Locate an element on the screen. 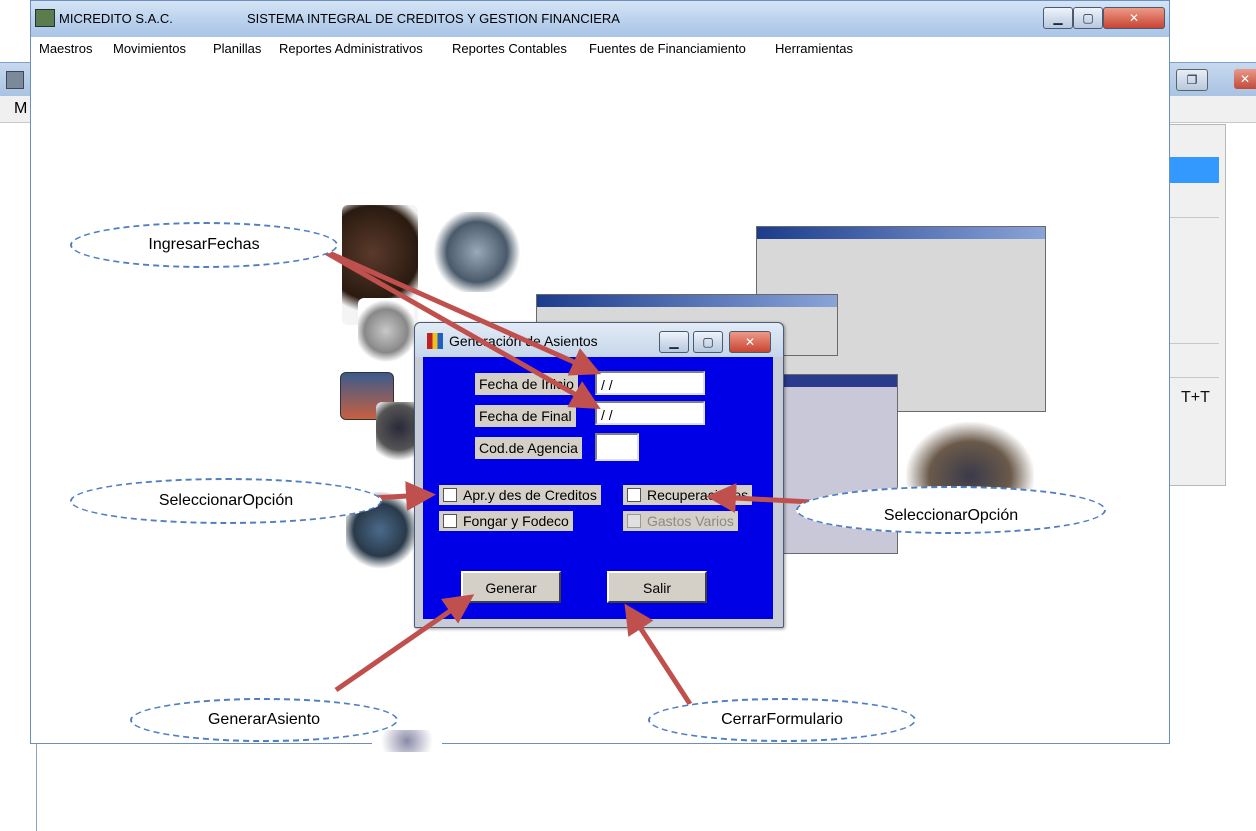 The height and width of the screenshot is (831, 1256). callout-seleccionar-opcion-left: SeleccionarOpción is located at coordinates (226, 501).